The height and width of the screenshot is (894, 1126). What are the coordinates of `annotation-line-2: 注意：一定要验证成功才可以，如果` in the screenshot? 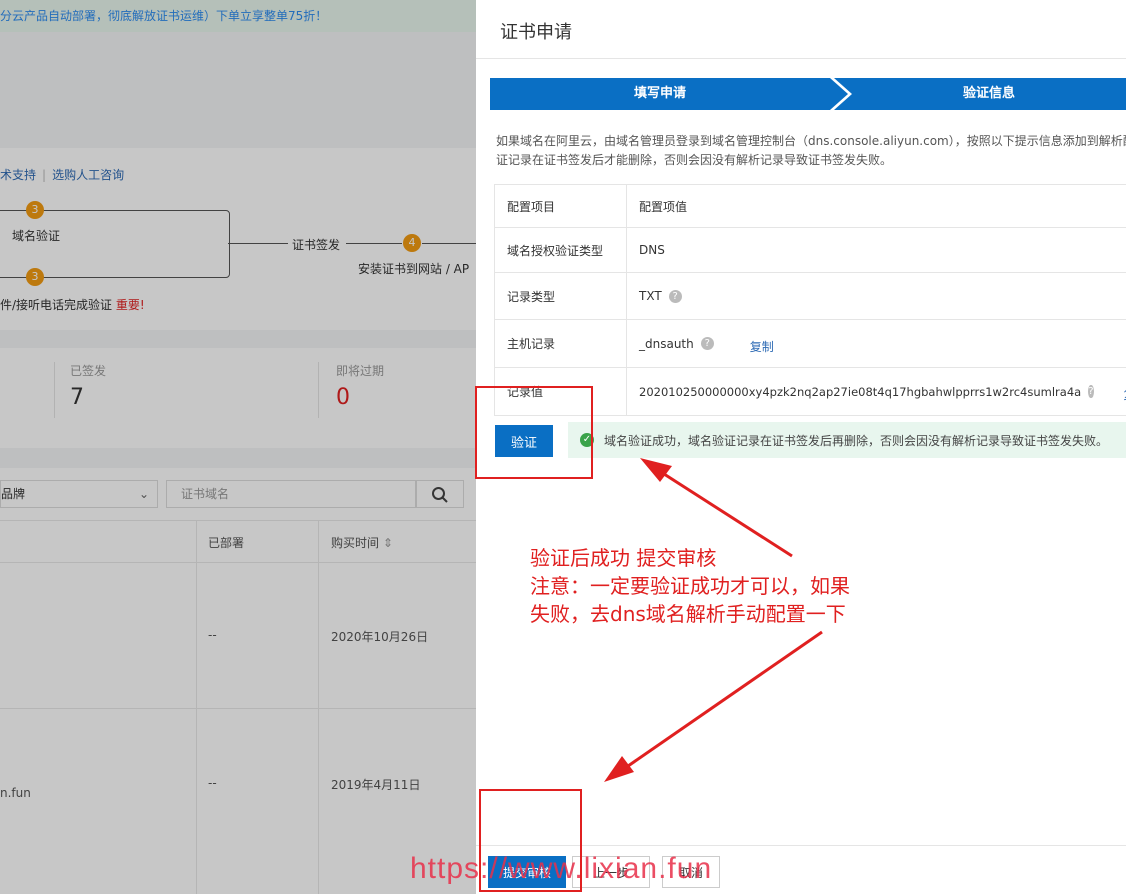 It's located at (690, 586).